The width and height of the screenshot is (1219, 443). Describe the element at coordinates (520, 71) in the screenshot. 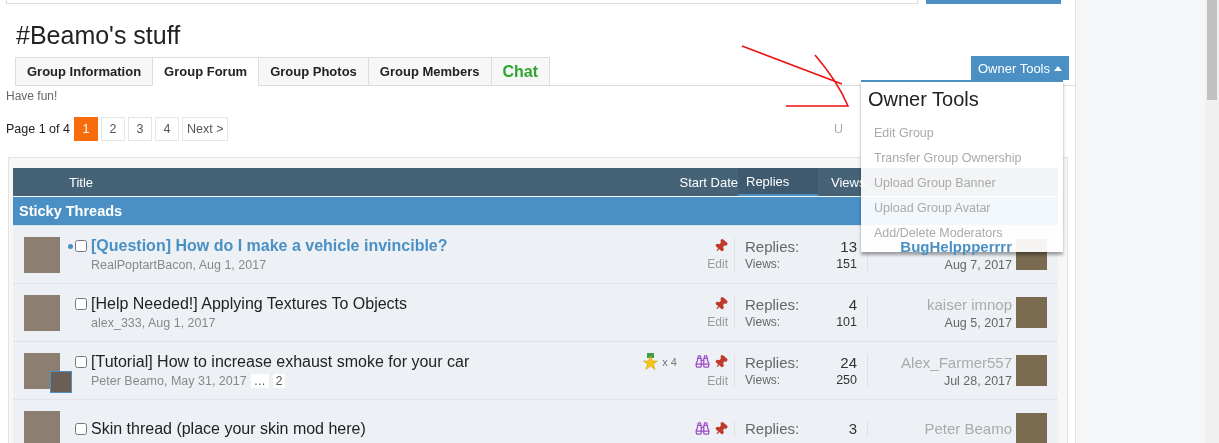

I see `tab: Chat` at that location.